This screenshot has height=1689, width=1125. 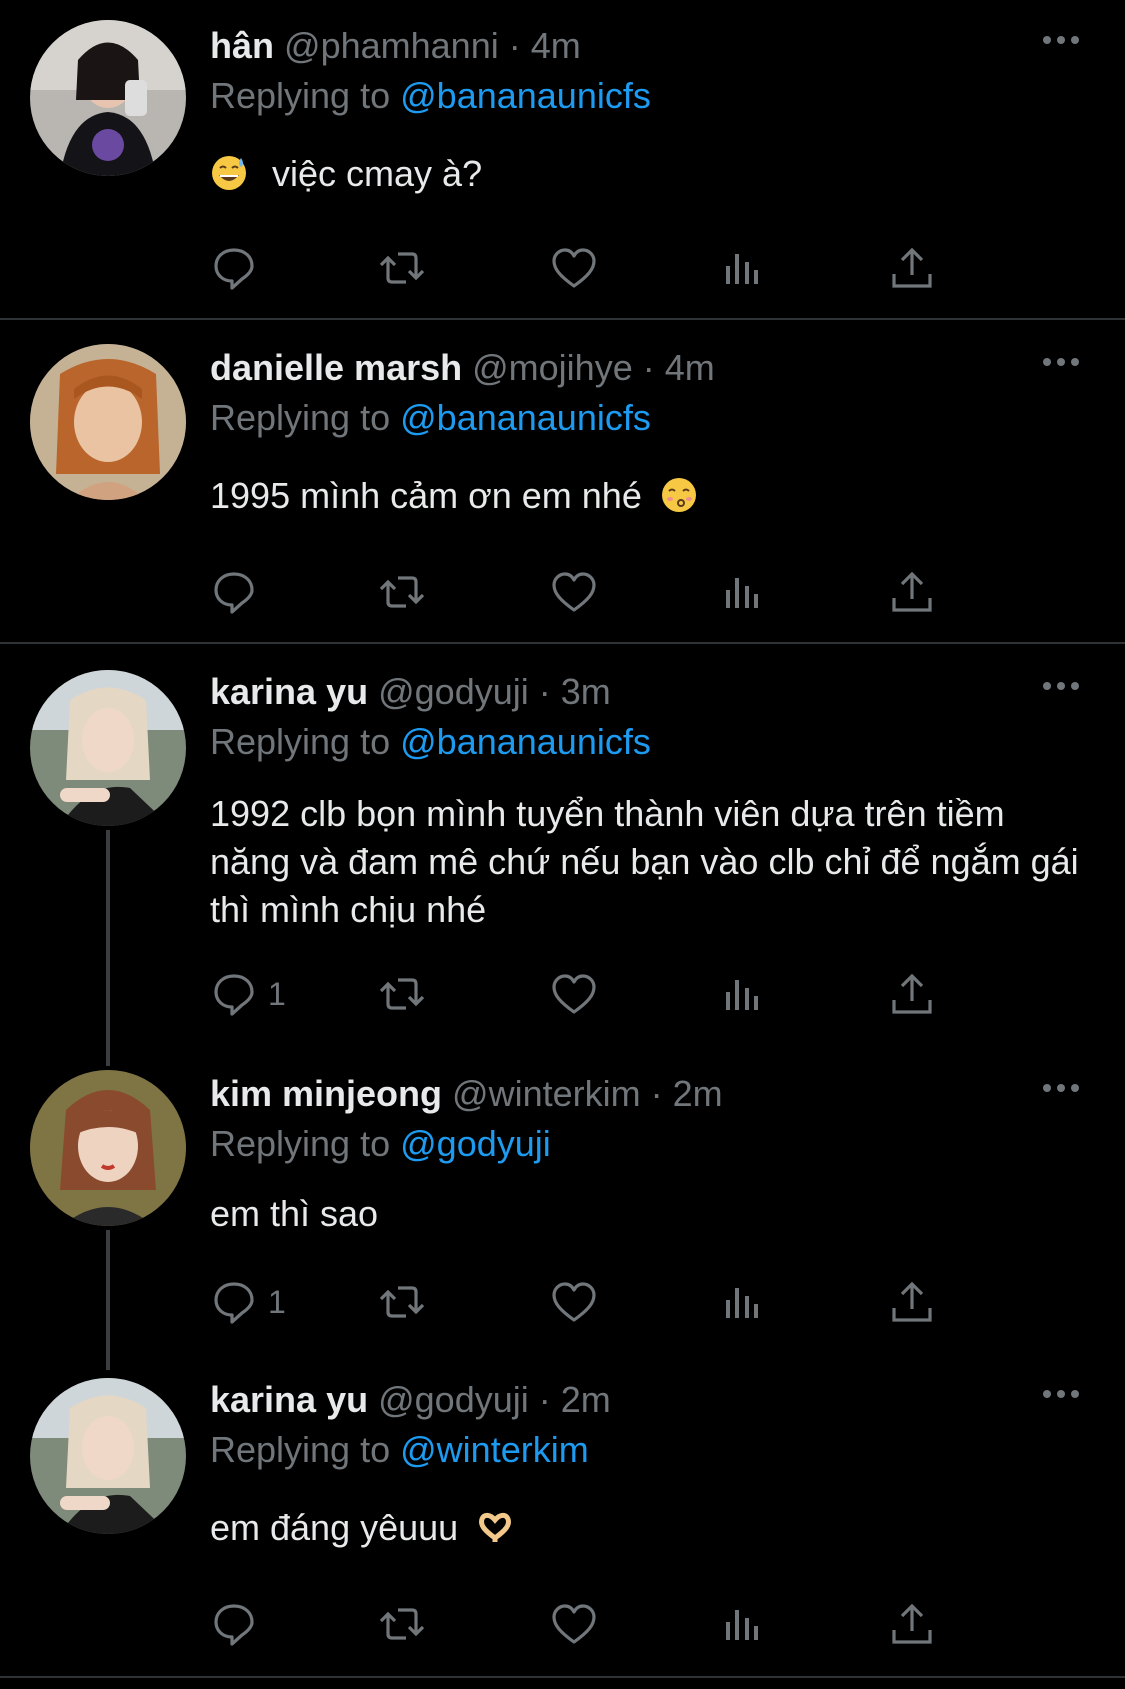 What do you see at coordinates (475, 1143) in the screenshot?
I see `mention-link: @godyuji` at bounding box center [475, 1143].